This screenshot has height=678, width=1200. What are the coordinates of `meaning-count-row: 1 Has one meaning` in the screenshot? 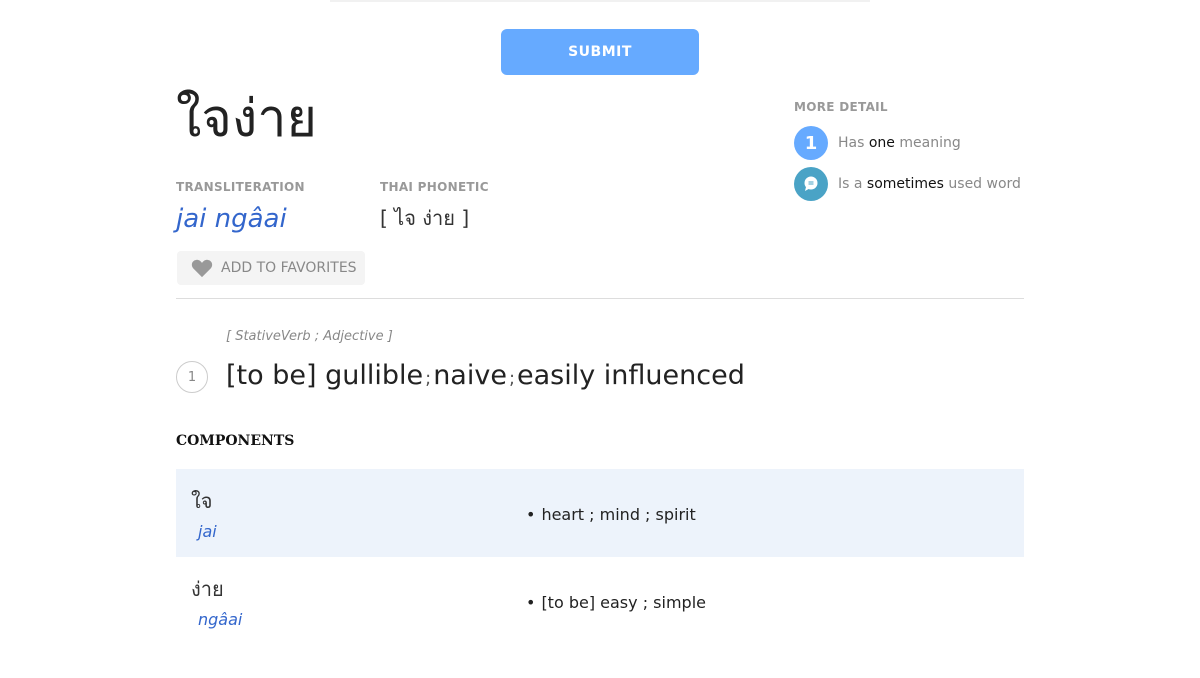 It's located at (877, 143).